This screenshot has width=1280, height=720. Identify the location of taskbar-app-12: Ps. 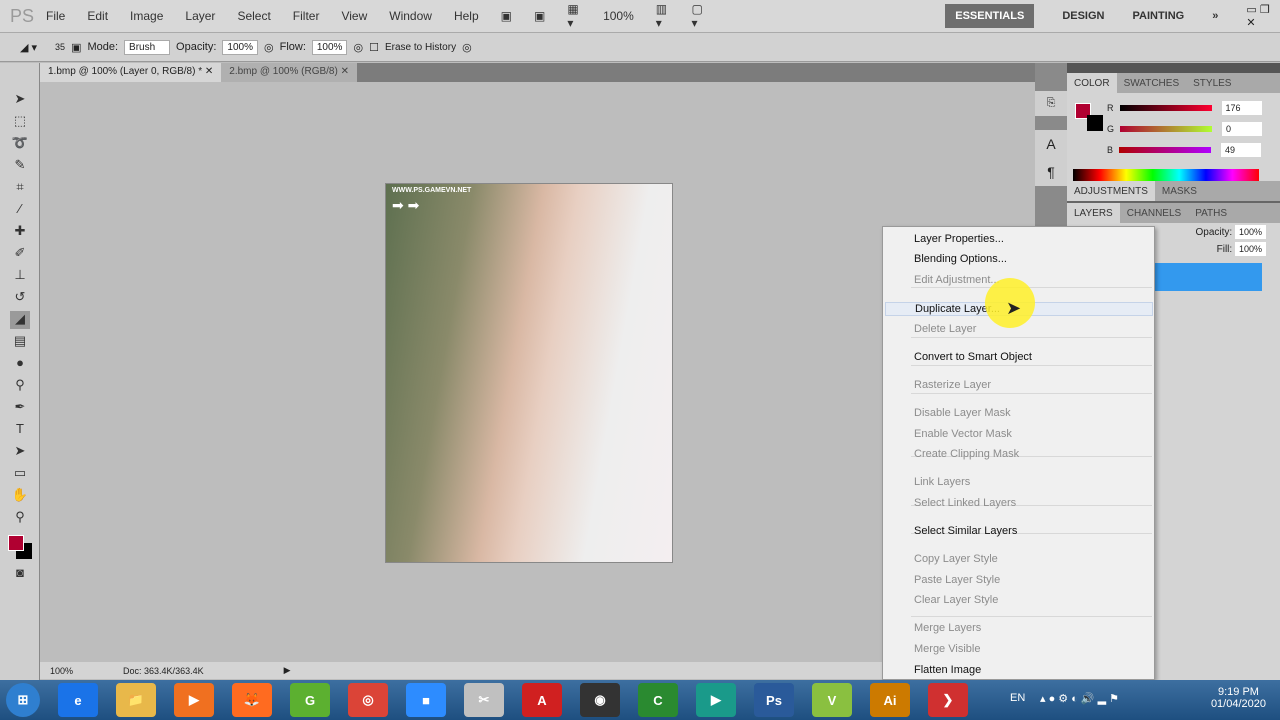
(774, 700).